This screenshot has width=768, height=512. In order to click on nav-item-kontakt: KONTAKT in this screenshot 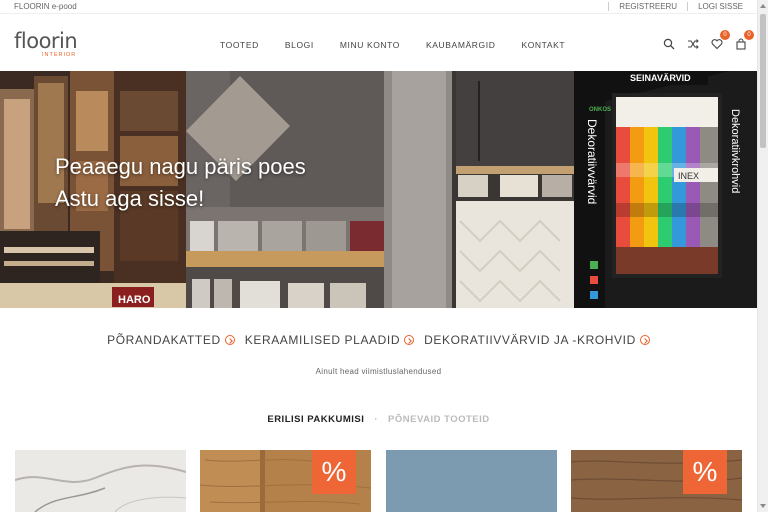, I will do `click(543, 45)`.